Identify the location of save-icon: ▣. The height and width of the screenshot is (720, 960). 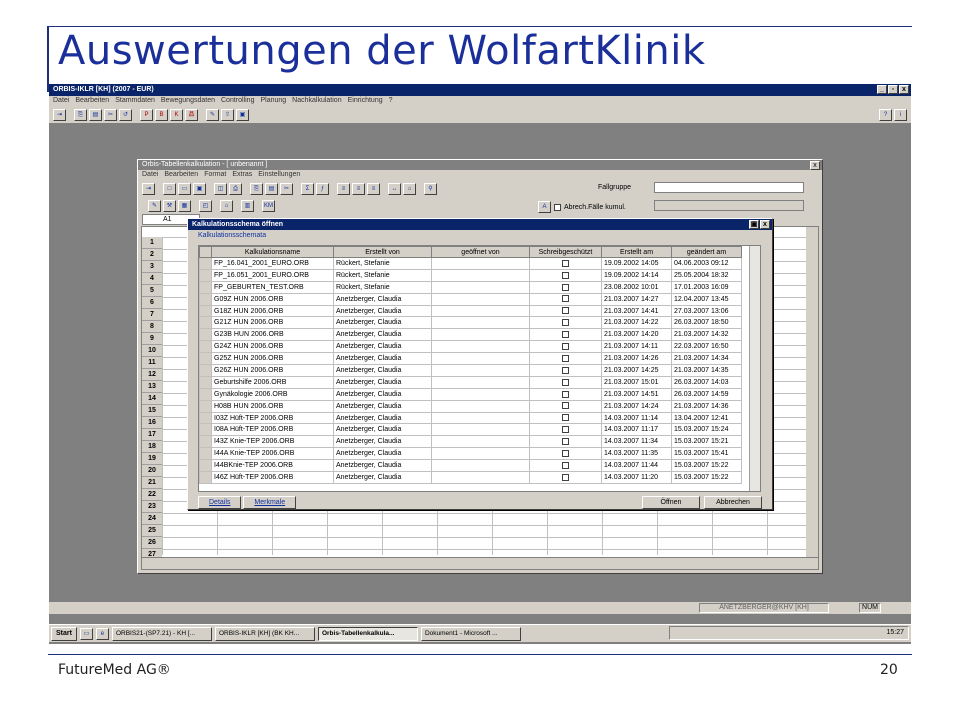
(199, 188).